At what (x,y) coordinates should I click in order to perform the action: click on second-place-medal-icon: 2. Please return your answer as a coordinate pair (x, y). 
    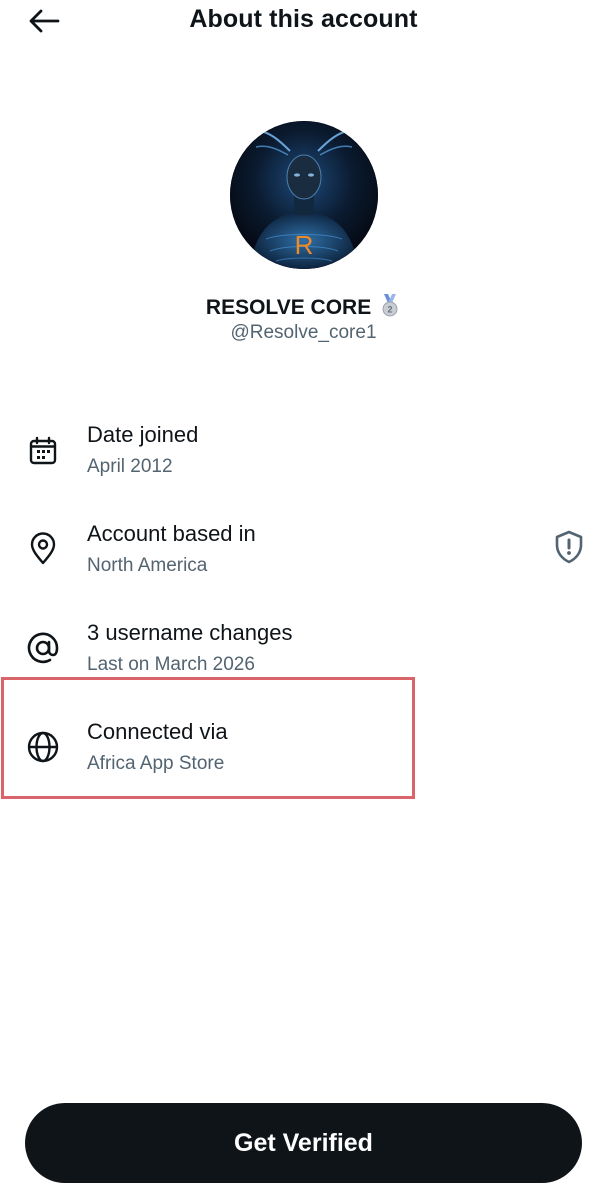
    Looking at the image, I should click on (390, 308).